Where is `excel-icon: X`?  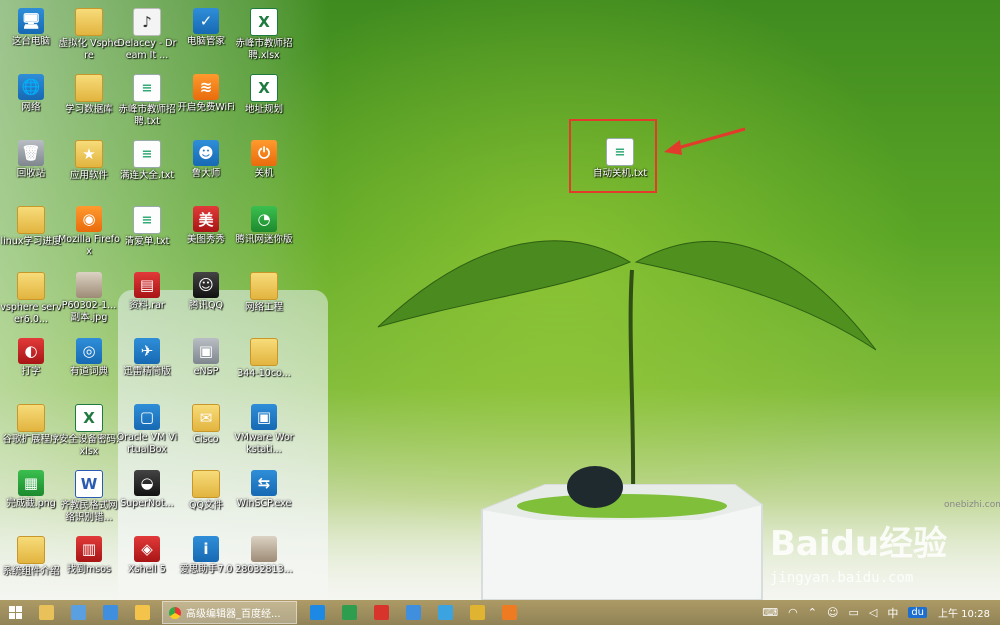 excel-icon: X is located at coordinates (264, 88).